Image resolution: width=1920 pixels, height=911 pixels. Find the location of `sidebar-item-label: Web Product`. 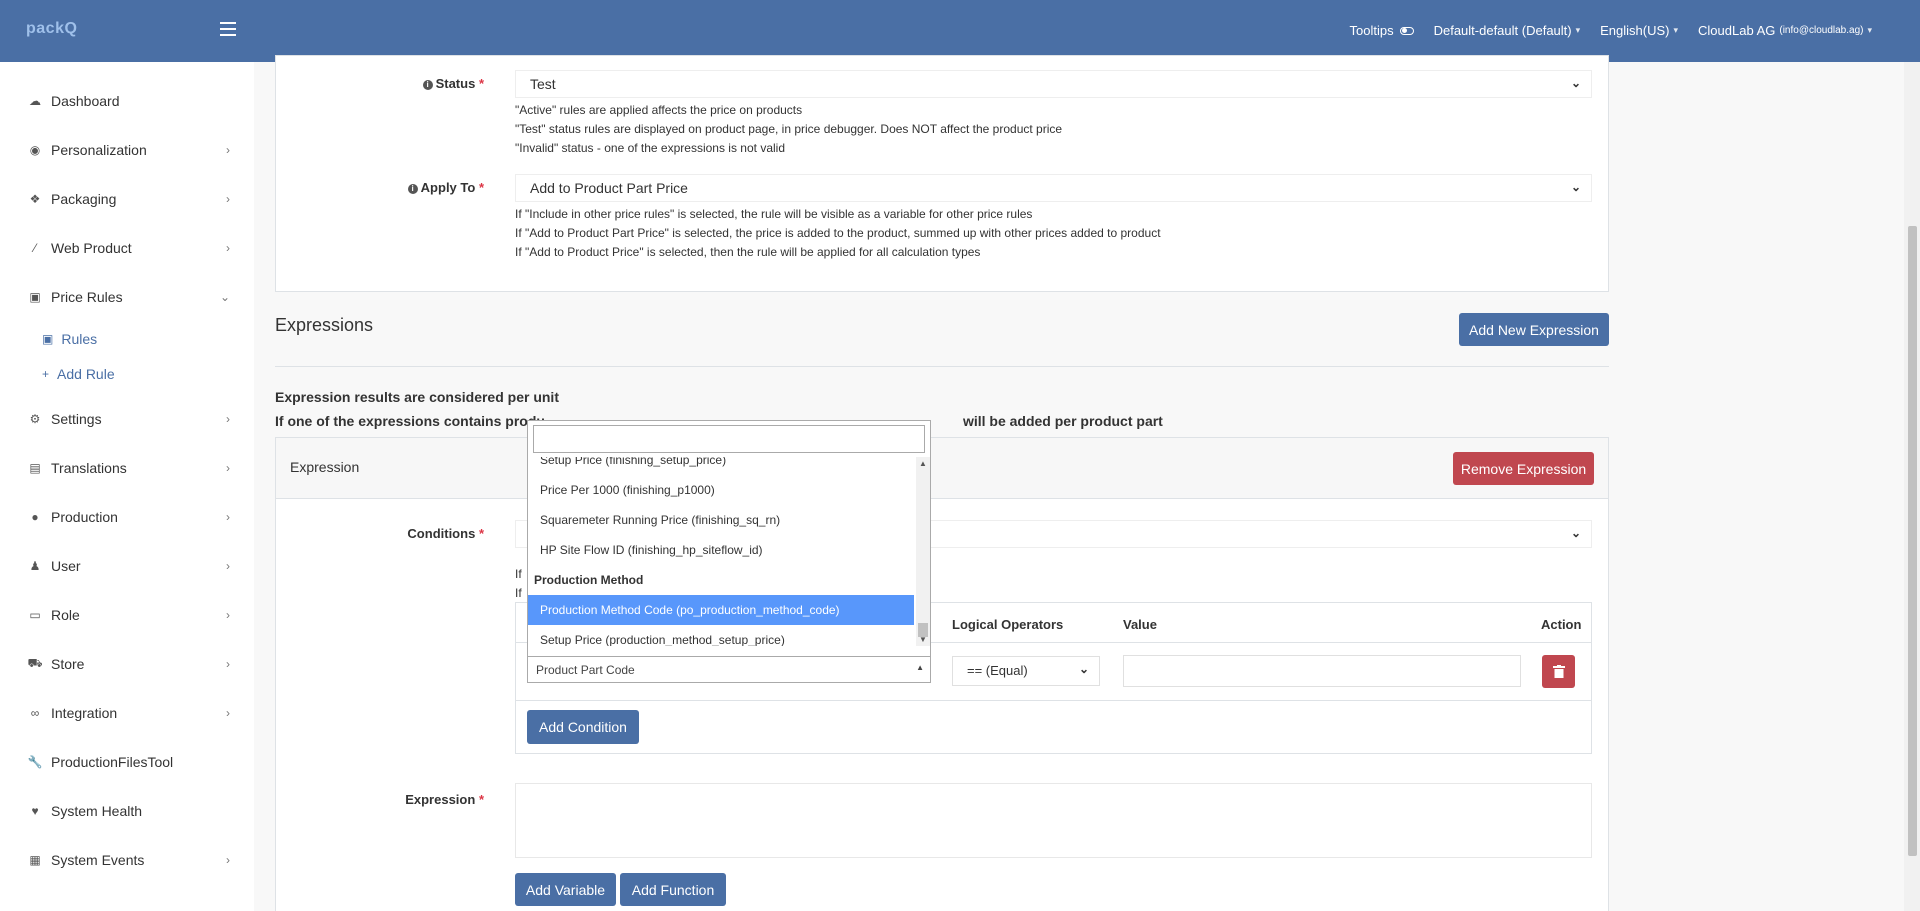

sidebar-item-label: Web Product is located at coordinates (91, 248).